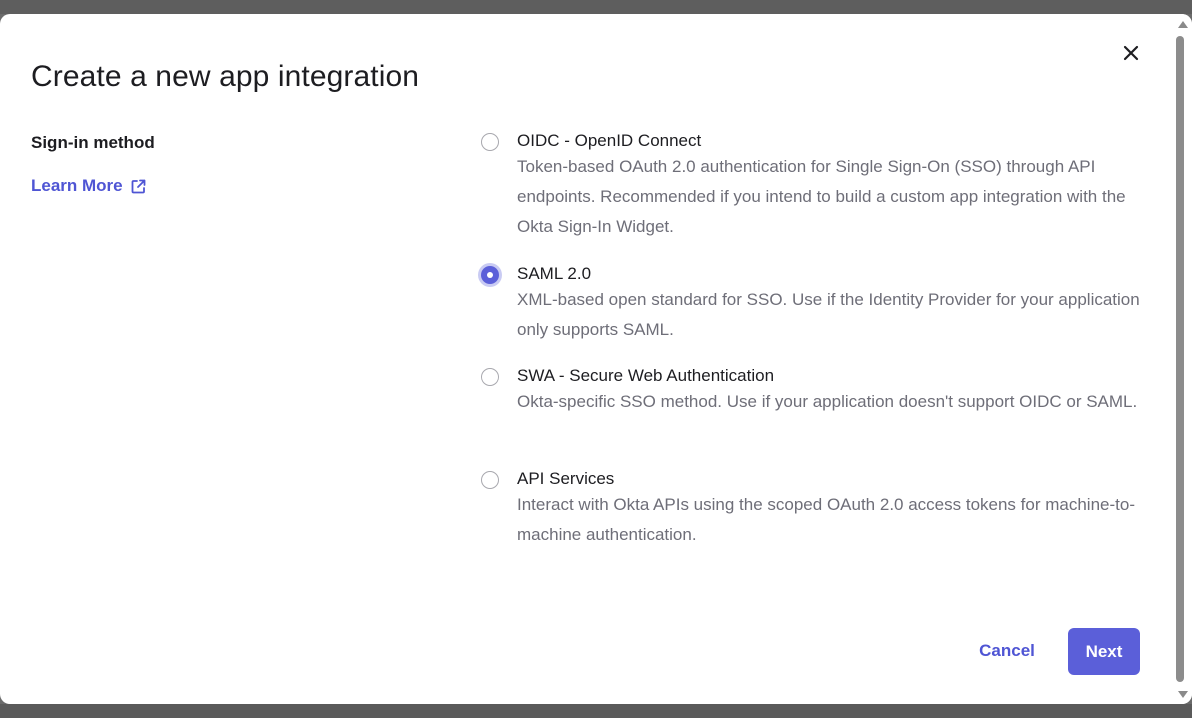  I want to click on backdrop, so click(596, 7).